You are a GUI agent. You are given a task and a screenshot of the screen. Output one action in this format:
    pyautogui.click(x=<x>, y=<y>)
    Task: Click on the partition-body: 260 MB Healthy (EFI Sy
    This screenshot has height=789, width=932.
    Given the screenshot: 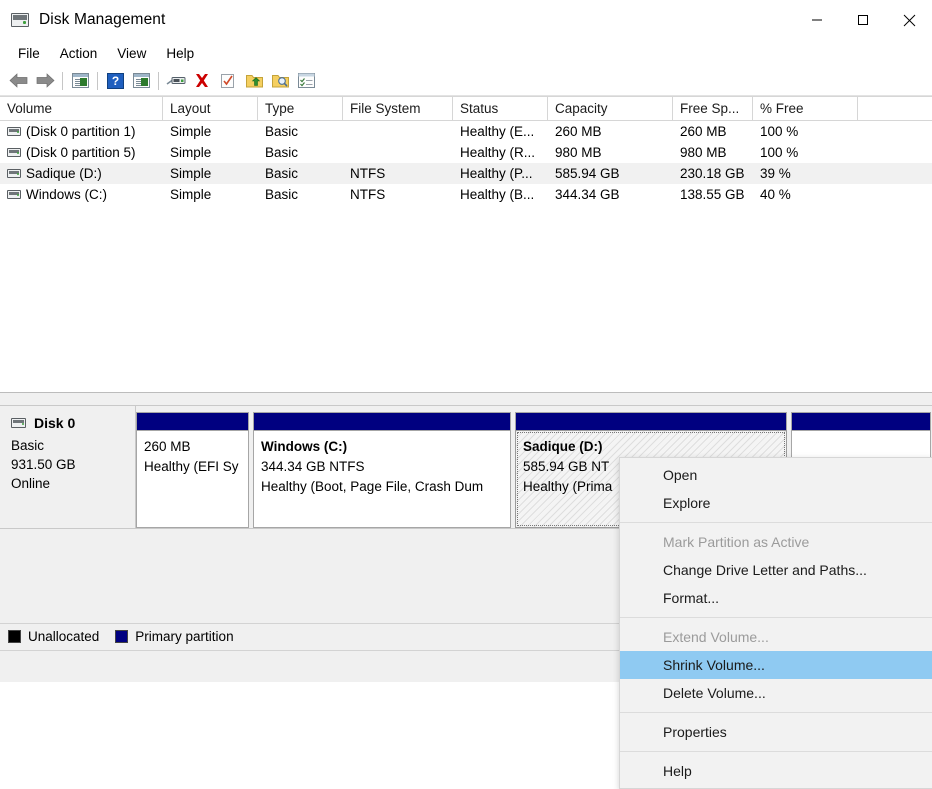 What is the action you would take?
    pyautogui.click(x=192, y=479)
    